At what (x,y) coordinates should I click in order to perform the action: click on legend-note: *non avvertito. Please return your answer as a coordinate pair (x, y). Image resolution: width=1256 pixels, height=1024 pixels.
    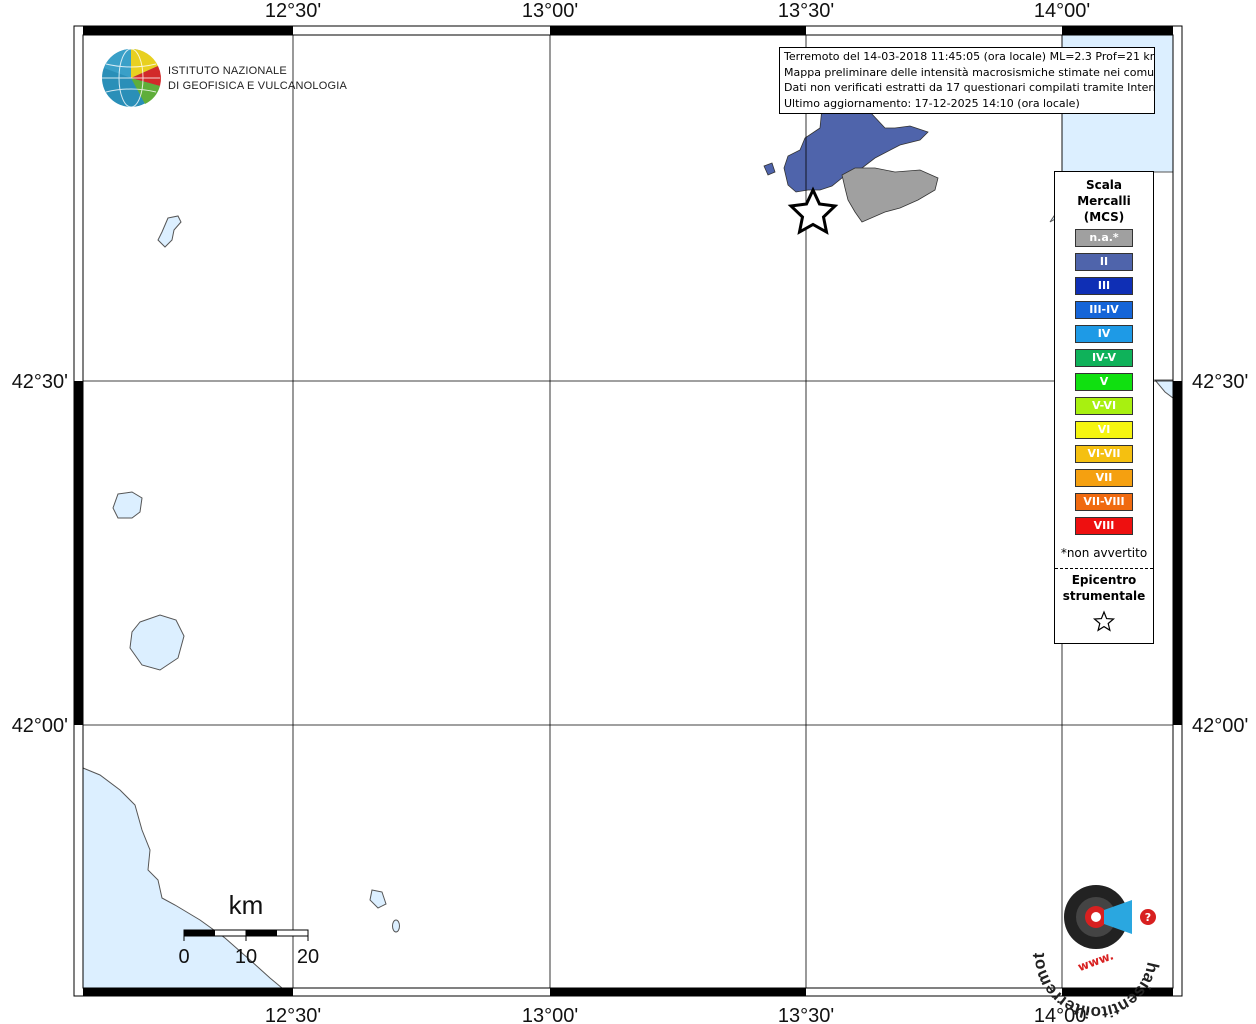
    Looking at the image, I should click on (1104, 553).